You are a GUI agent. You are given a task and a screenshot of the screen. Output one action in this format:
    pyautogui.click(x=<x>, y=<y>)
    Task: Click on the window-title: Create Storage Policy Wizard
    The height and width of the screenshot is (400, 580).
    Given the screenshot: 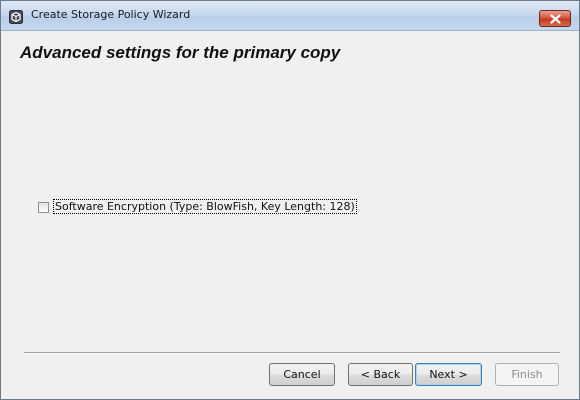 What is the action you would take?
    pyautogui.click(x=111, y=14)
    